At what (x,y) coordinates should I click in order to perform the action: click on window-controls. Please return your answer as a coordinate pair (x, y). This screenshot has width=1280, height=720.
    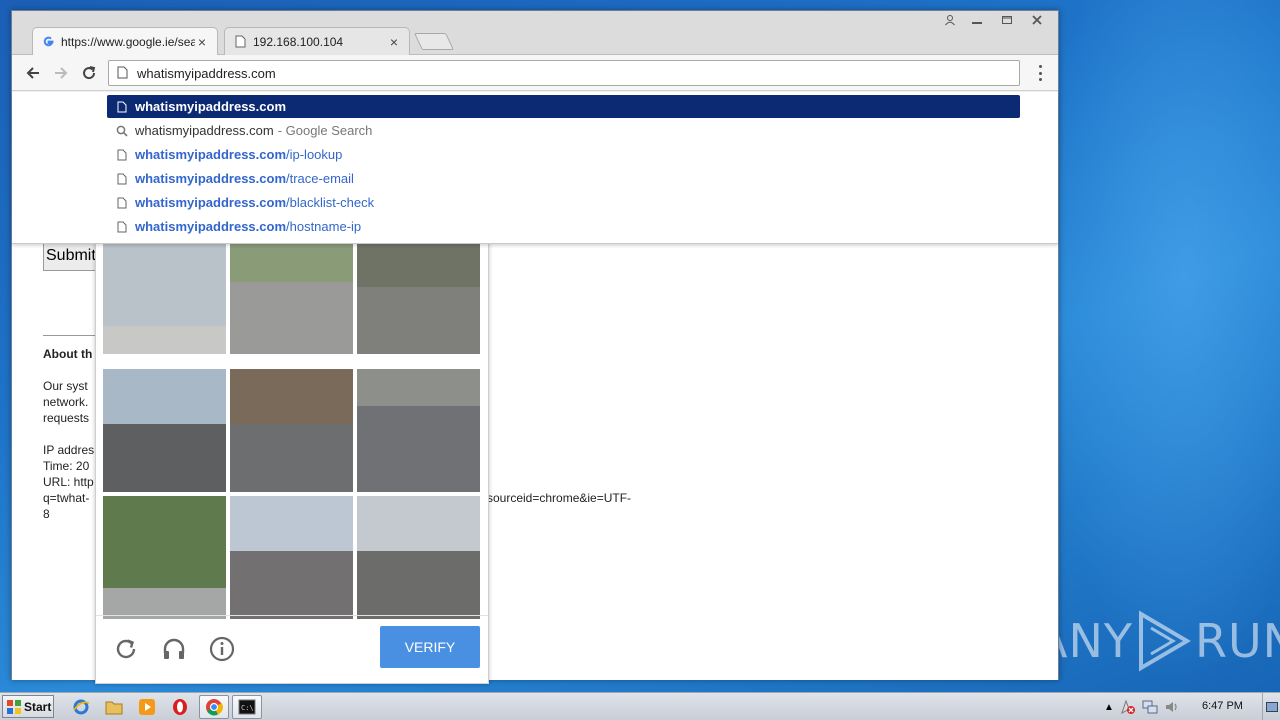
    Looking at the image, I should click on (995, 20).